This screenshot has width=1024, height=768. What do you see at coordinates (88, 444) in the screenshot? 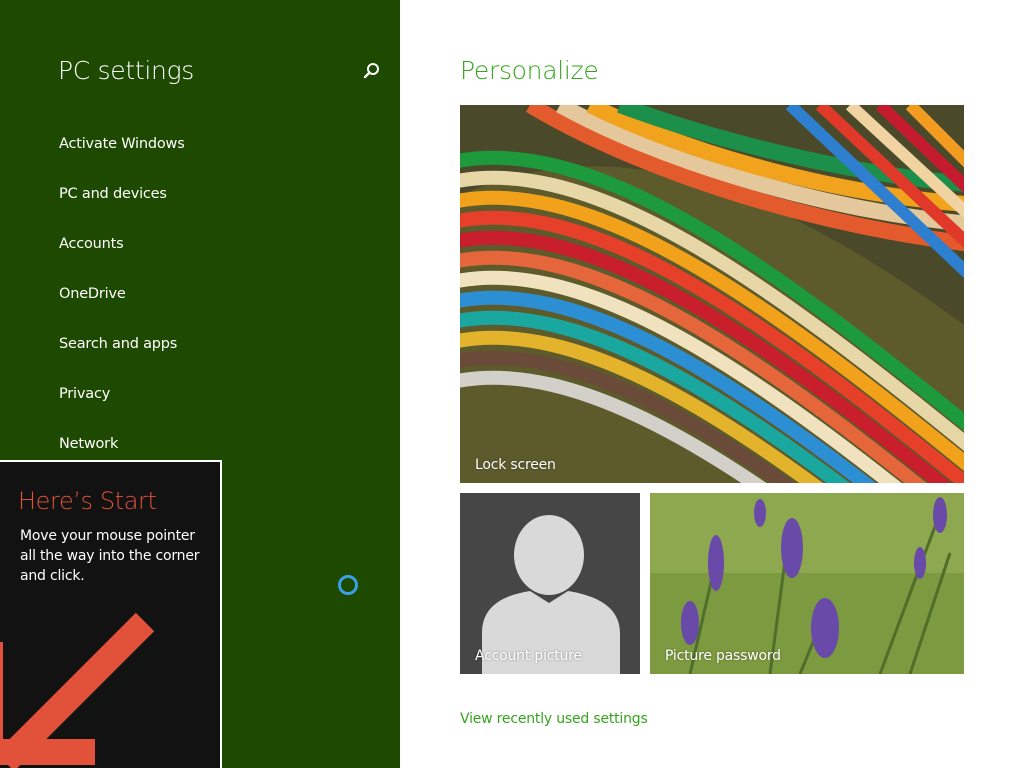
I see `sidebar-item-network: Network` at bounding box center [88, 444].